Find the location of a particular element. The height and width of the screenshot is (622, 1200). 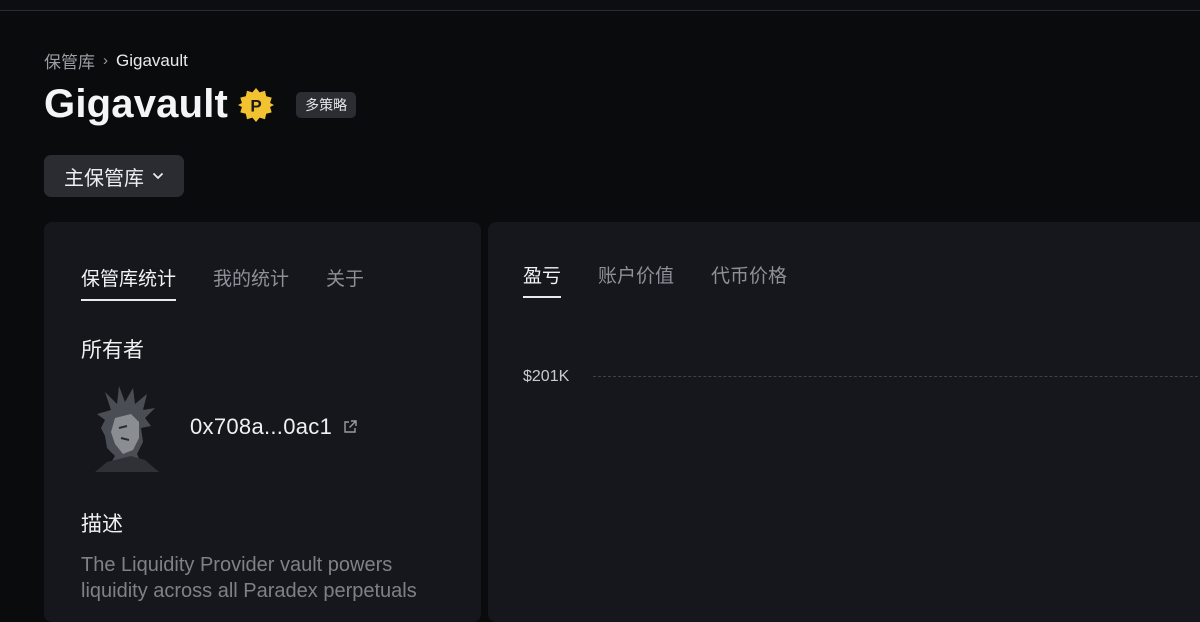

chevron-down-icon is located at coordinates (158, 176).